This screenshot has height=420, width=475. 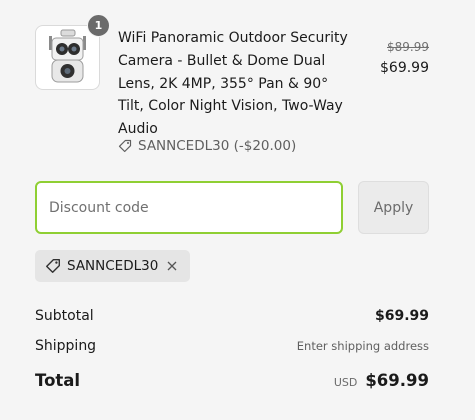 I want to click on close-icon, so click(x=172, y=266).